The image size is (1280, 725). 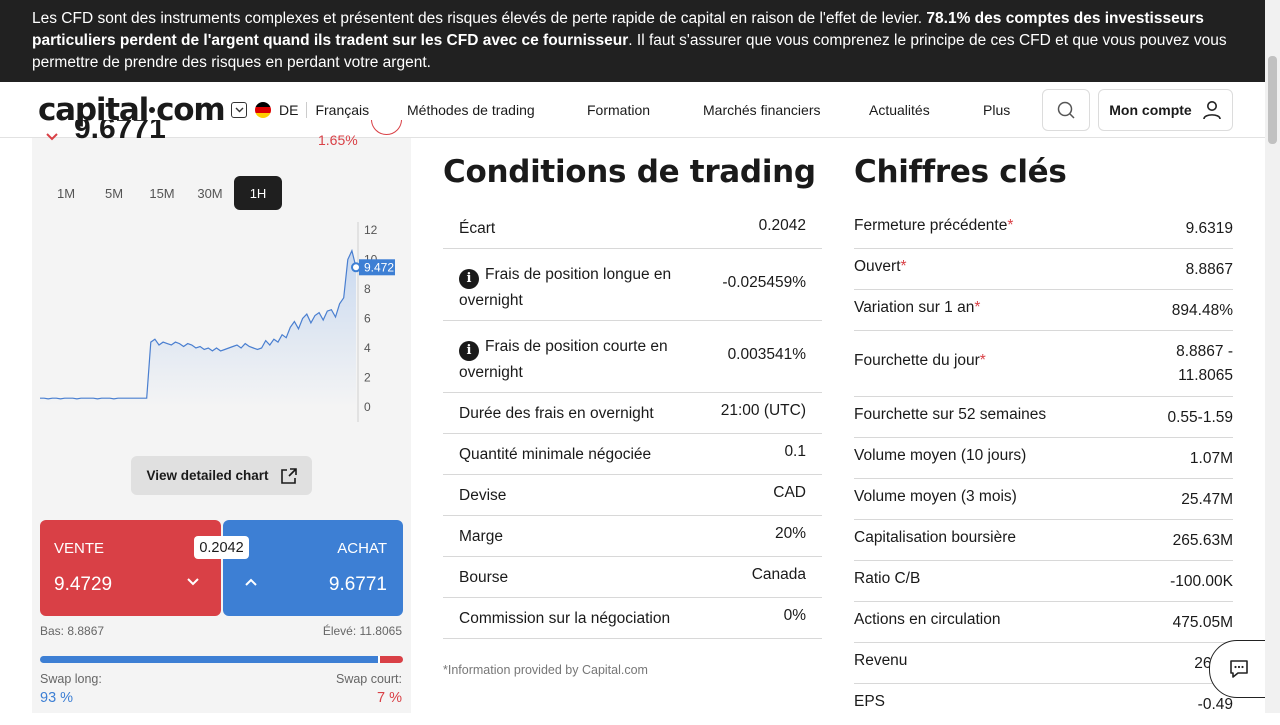 What do you see at coordinates (130, 568) in the screenshot?
I see `sell-button: VENTE 9.4729` at bounding box center [130, 568].